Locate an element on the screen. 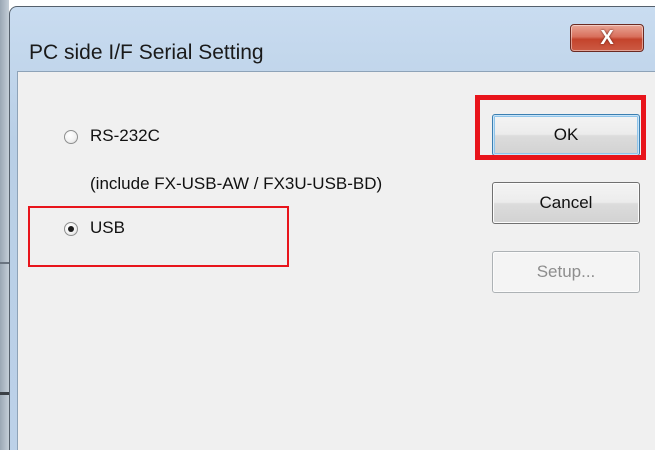  close-button: X is located at coordinates (607, 38).